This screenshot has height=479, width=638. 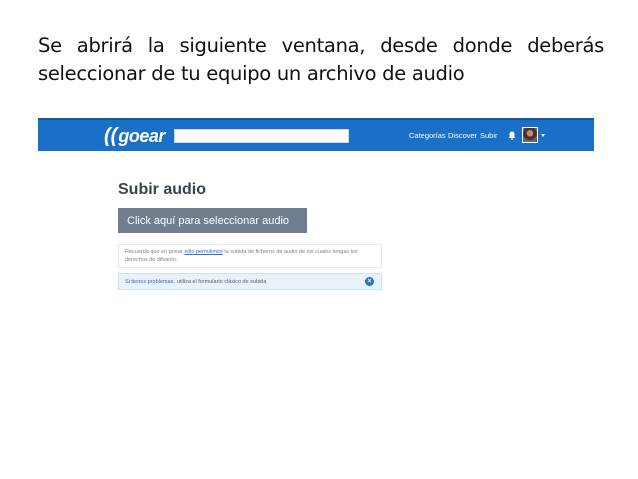 What do you see at coordinates (489, 135) in the screenshot?
I see `nav-subir: Subir` at bounding box center [489, 135].